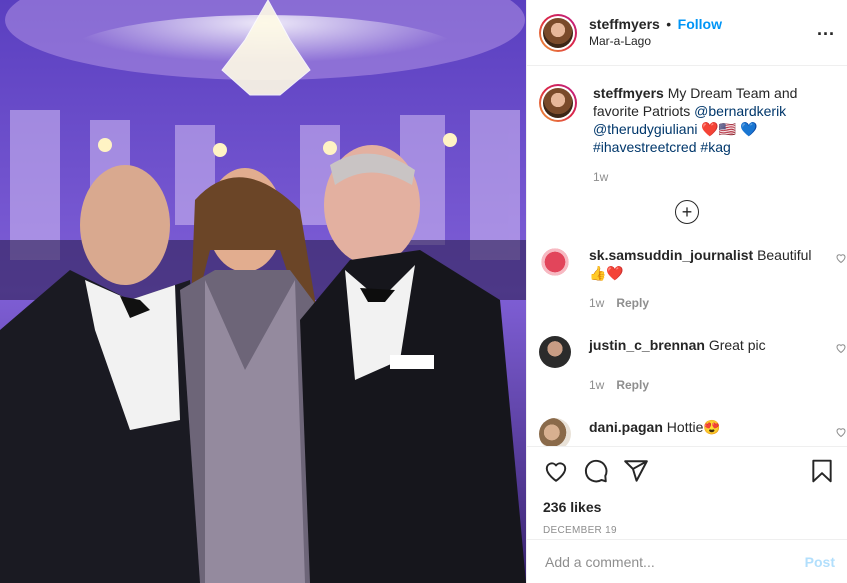  I want to click on comment-icon, so click(596, 471).